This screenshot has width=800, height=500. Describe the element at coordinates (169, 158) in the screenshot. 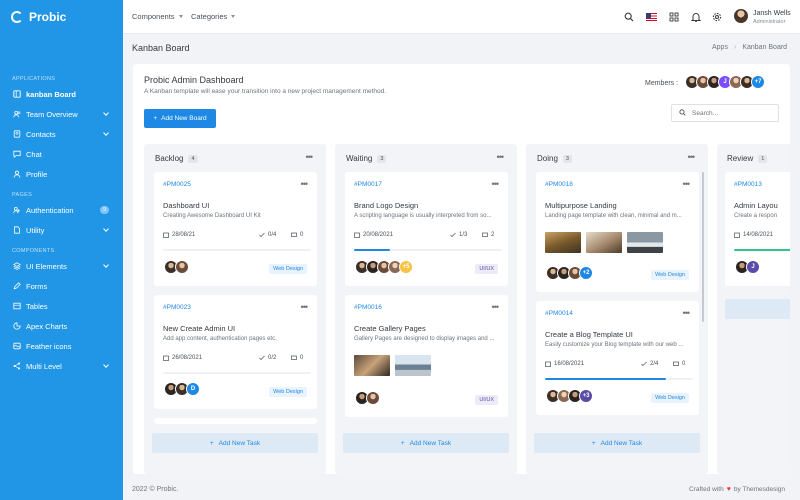

I see `column-name: Backlog` at that location.